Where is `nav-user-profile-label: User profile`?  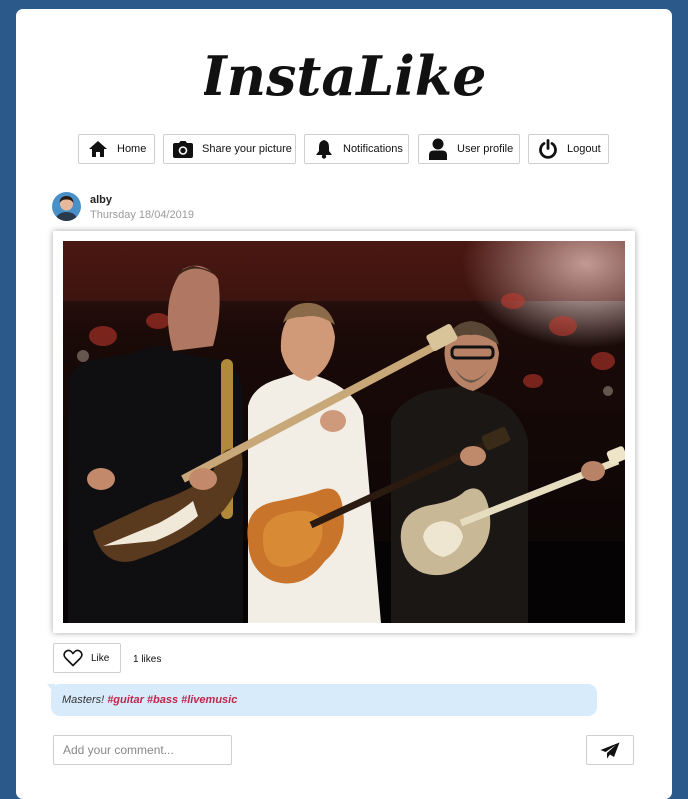
nav-user-profile-label: User profile is located at coordinates (485, 149).